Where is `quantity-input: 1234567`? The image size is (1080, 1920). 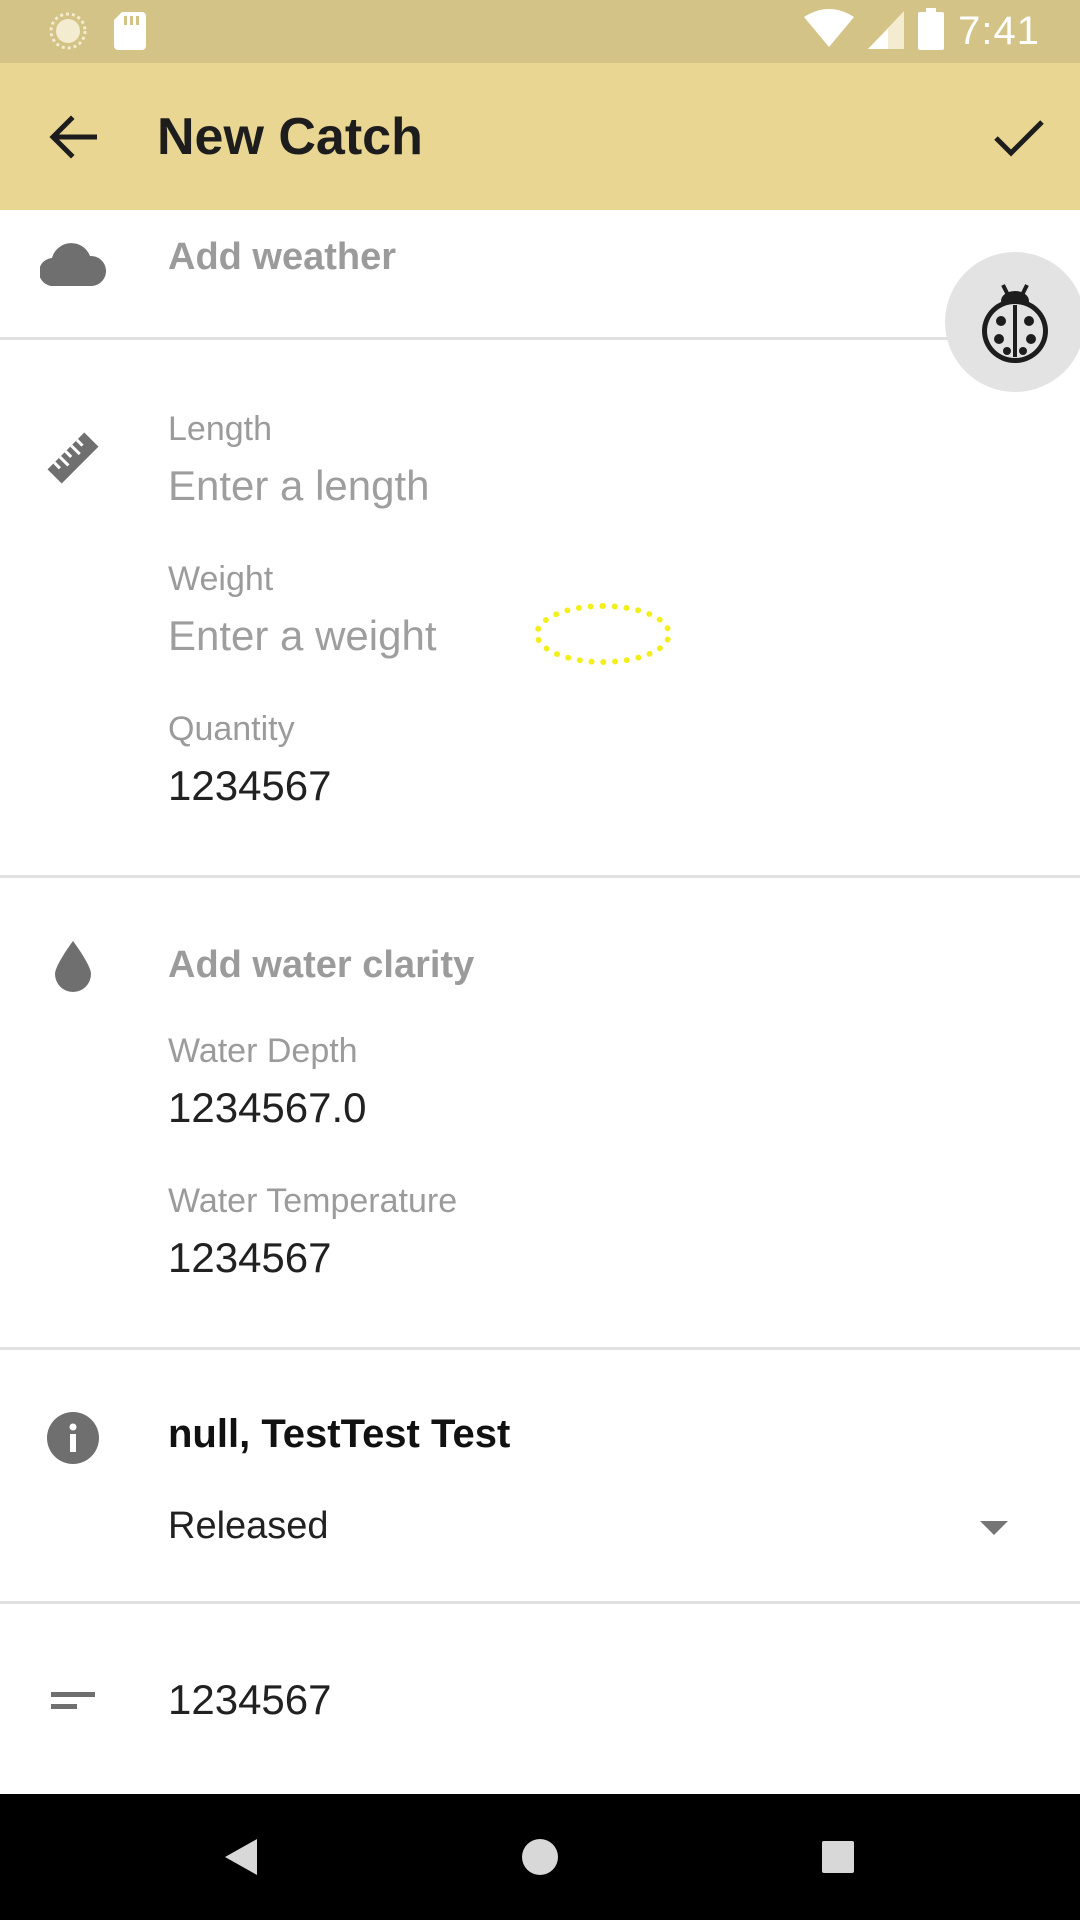 quantity-input: 1234567 is located at coordinates (518, 786).